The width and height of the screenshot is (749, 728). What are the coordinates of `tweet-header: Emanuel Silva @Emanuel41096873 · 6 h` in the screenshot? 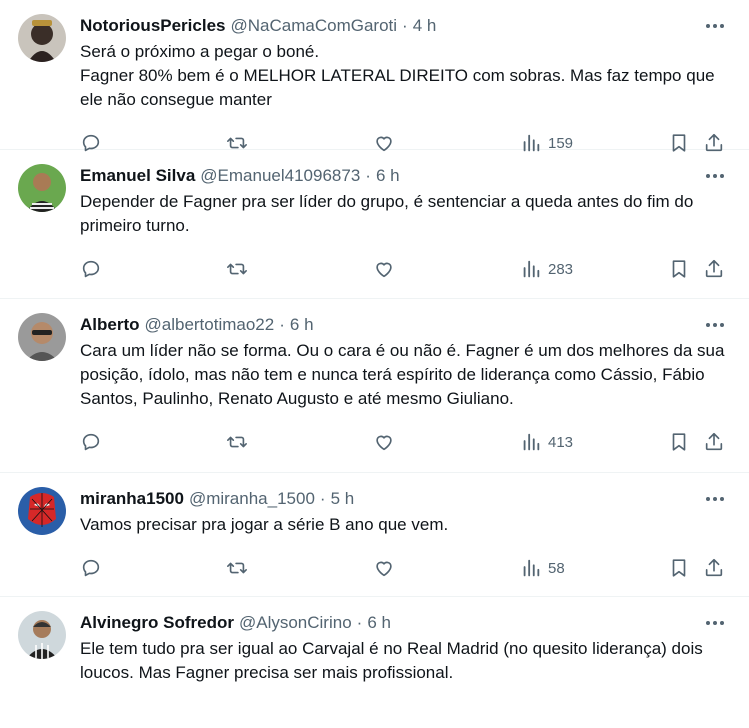 It's located at (406, 176).